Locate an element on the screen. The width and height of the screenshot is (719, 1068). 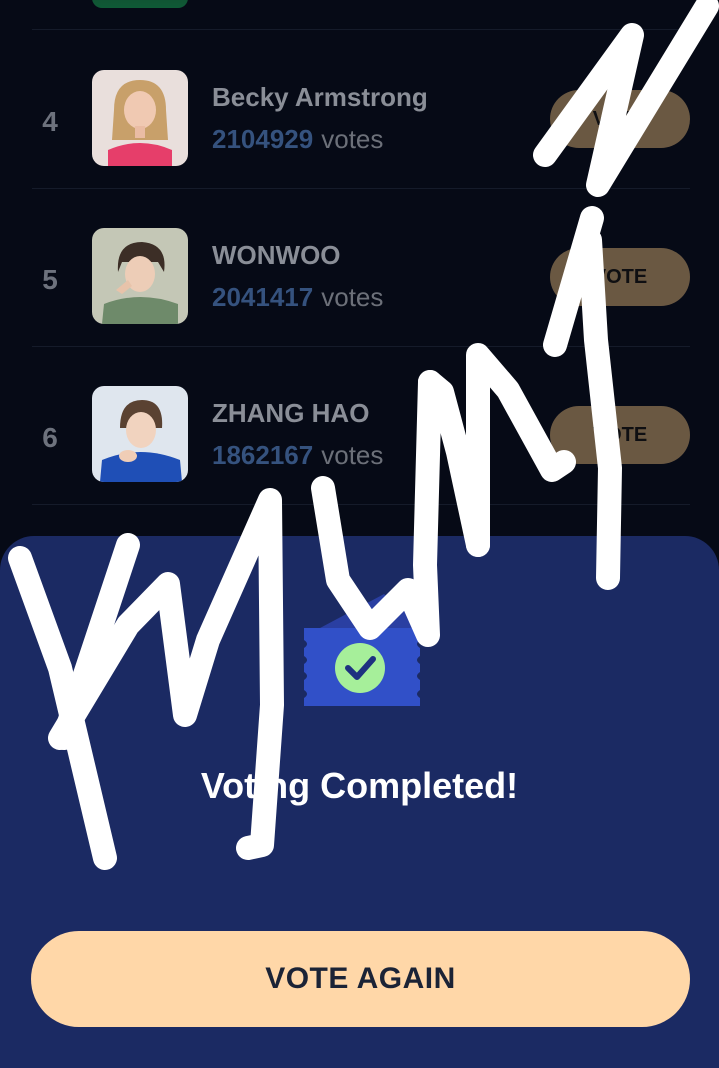
vote-count: 2041417 is located at coordinates (263, 297).